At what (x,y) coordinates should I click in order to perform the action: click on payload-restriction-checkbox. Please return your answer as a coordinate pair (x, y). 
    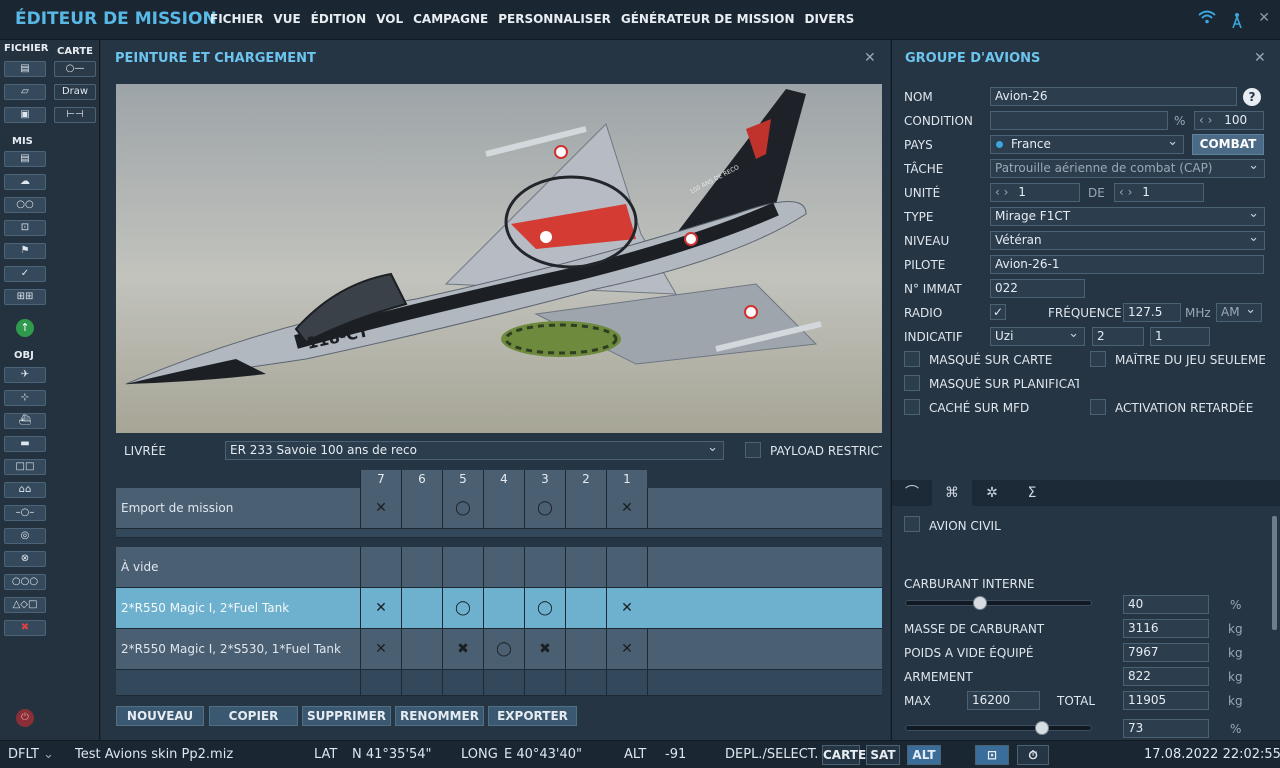
    Looking at the image, I should click on (753, 450).